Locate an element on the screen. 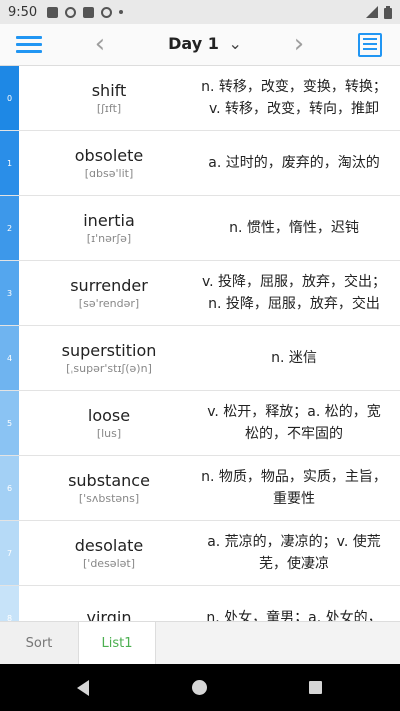 The width and height of the screenshot is (400, 711). word-cell: desolate ['desələt] is located at coordinates (109, 553).